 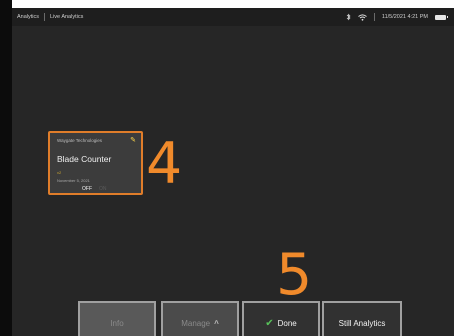 What do you see at coordinates (441, 17) in the screenshot?
I see `battery-icon` at bounding box center [441, 17].